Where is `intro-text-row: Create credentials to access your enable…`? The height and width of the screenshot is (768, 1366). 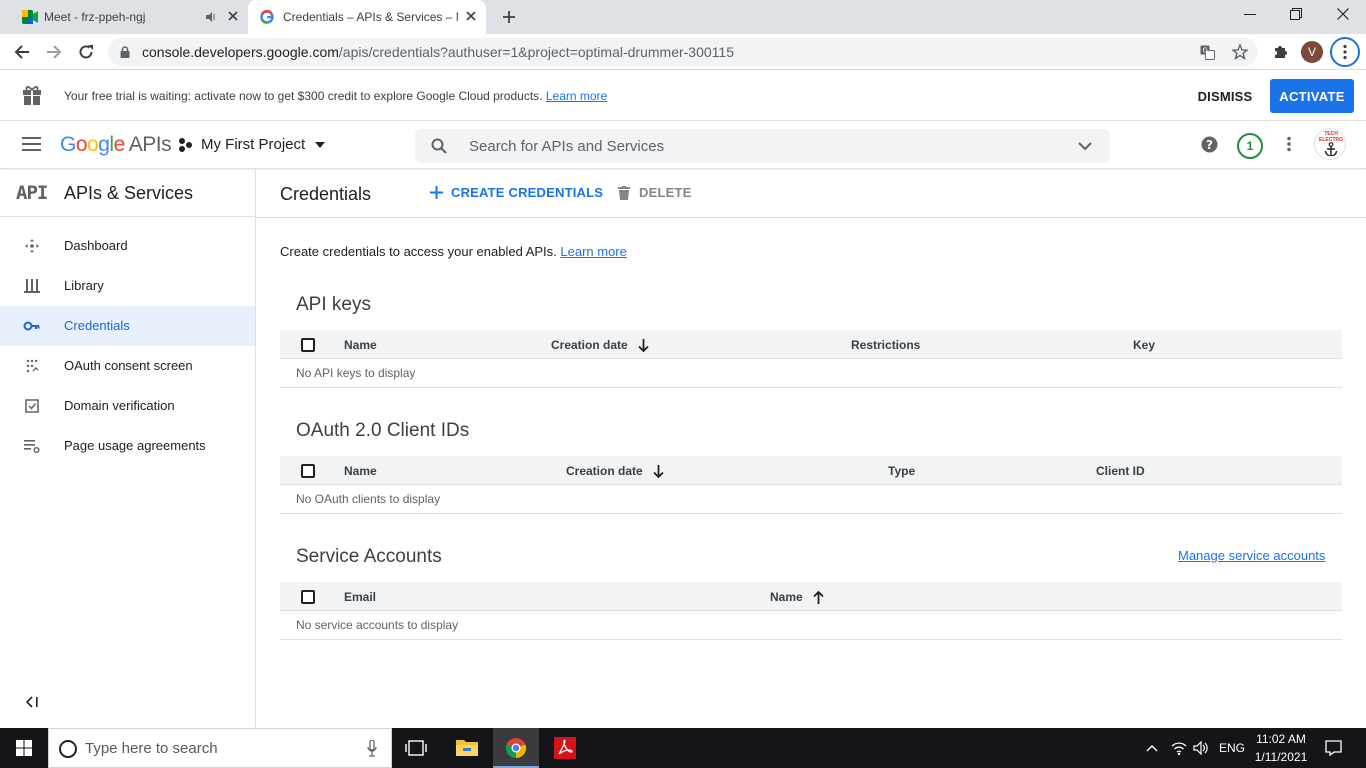 intro-text-row: Create credentials to access your enable… is located at coordinates (453, 251).